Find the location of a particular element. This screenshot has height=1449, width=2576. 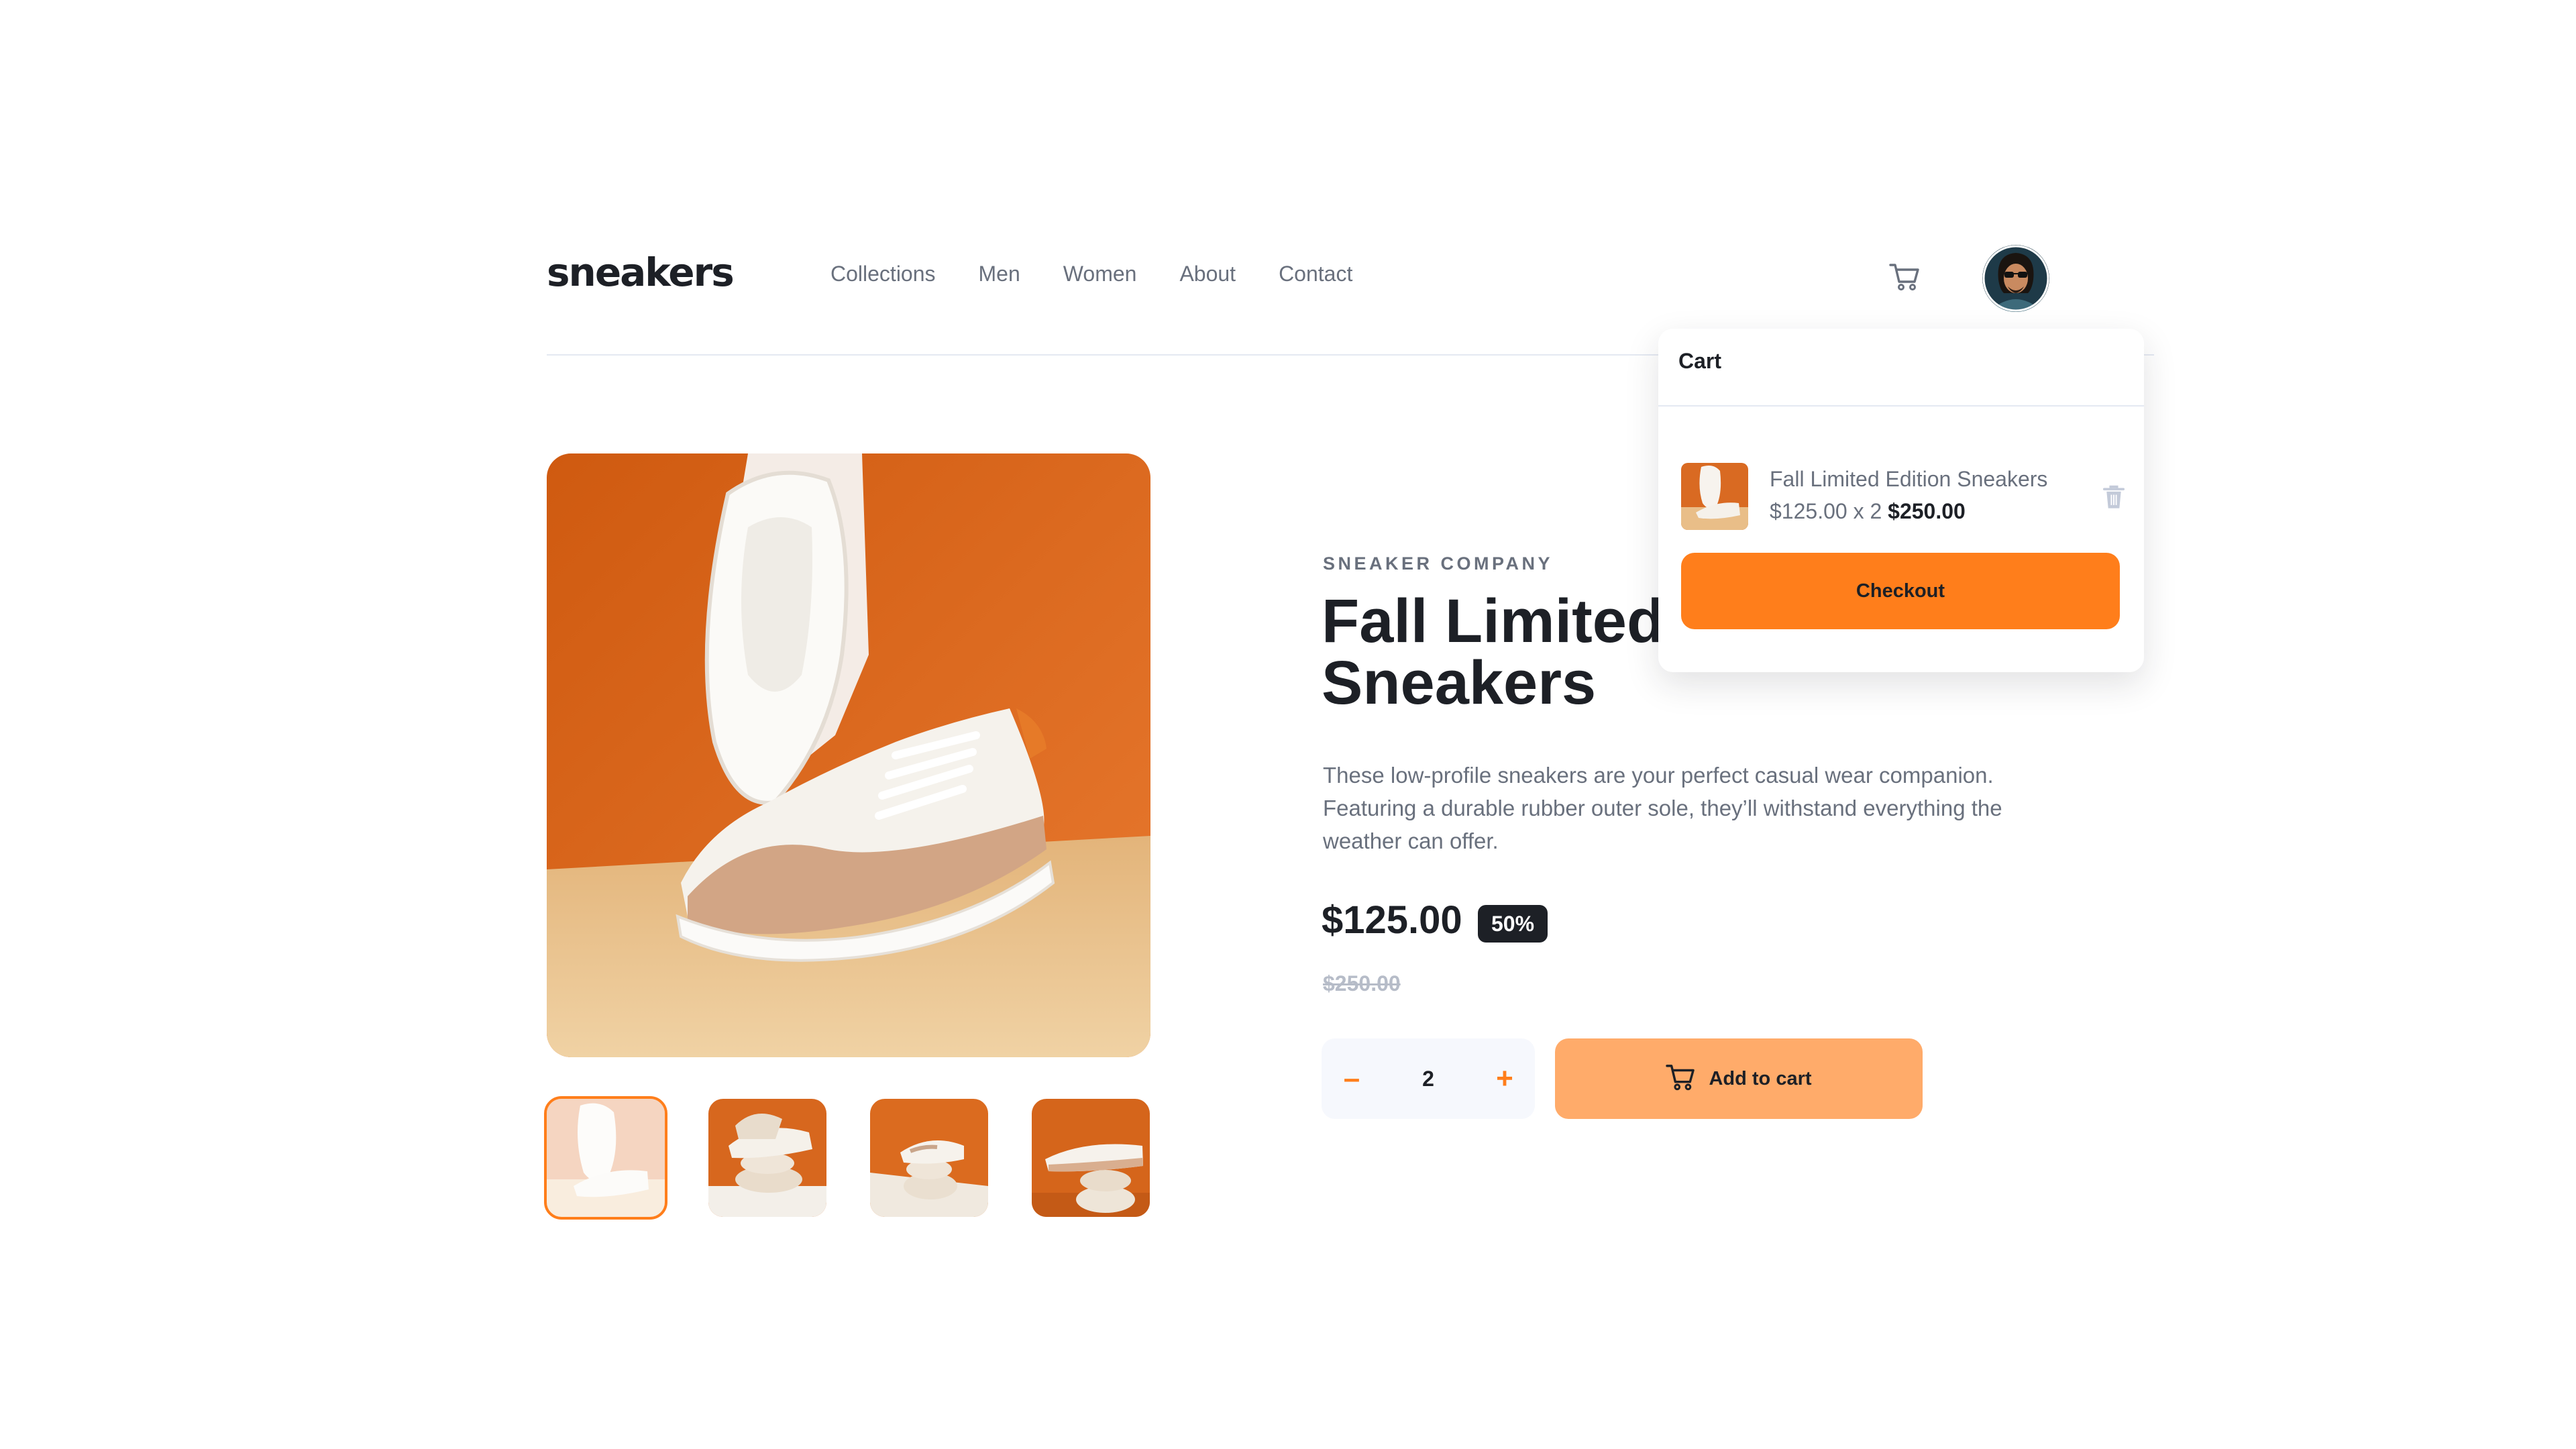

quantity-stepper: – 2 + is located at coordinates (1428, 1078).